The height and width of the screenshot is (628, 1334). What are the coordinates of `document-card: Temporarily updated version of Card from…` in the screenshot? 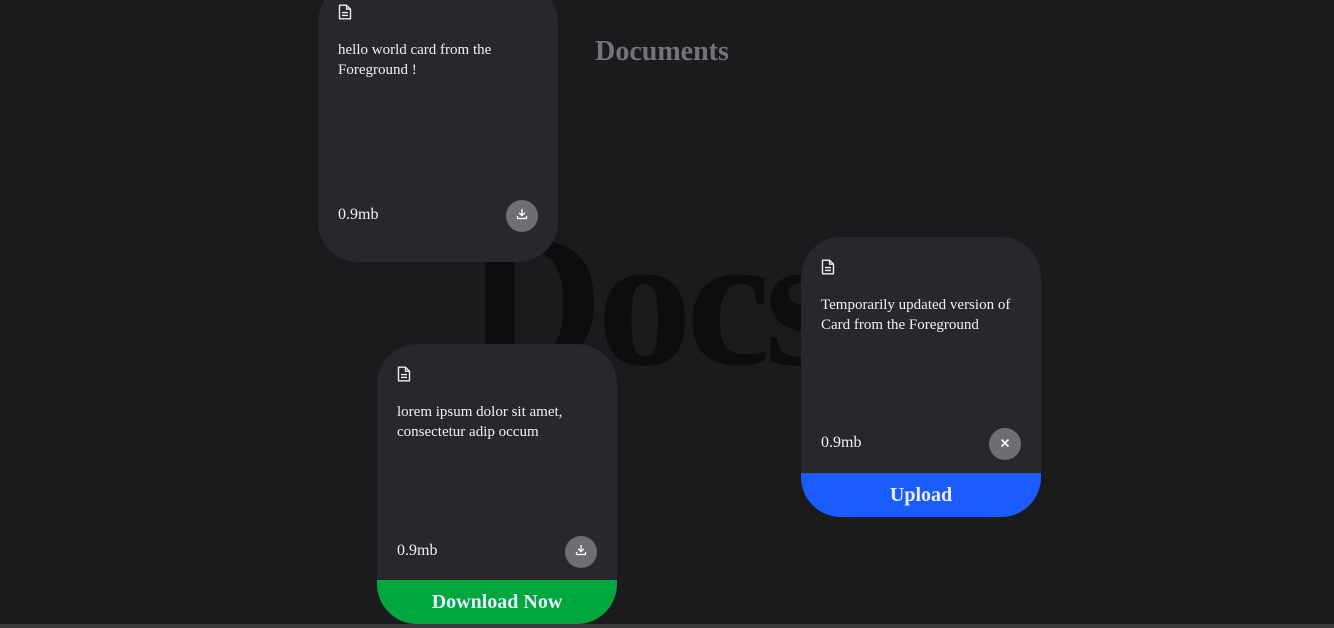 It's located at (921, 377).